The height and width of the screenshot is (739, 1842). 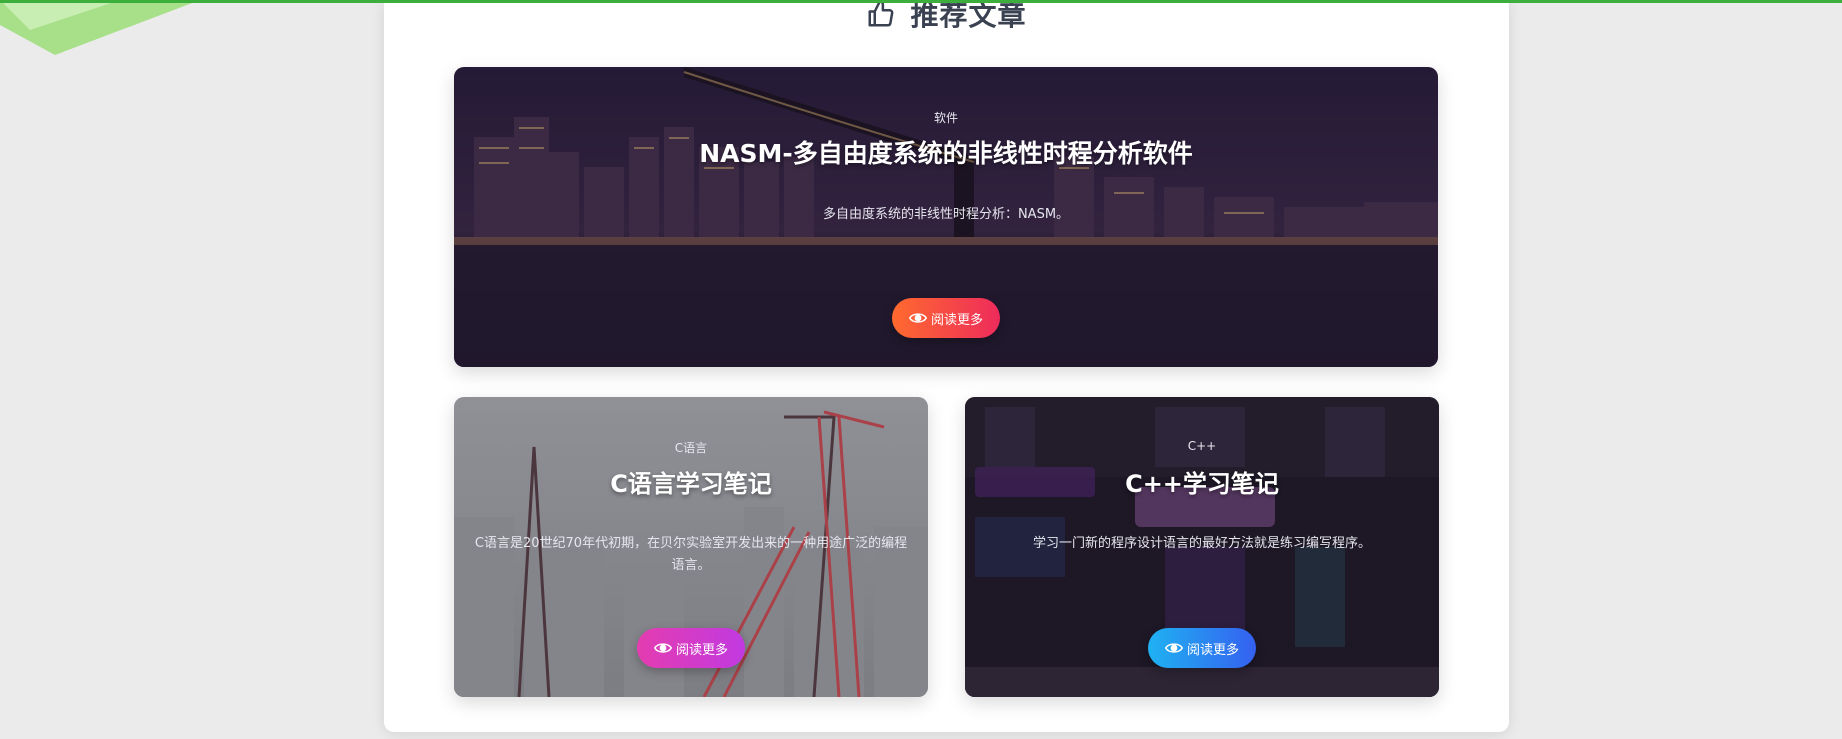 I want to click on card-description: 学习一门新的程序设计语言的最好方法就是练习编写程序。, so click(x=1201, y=543).